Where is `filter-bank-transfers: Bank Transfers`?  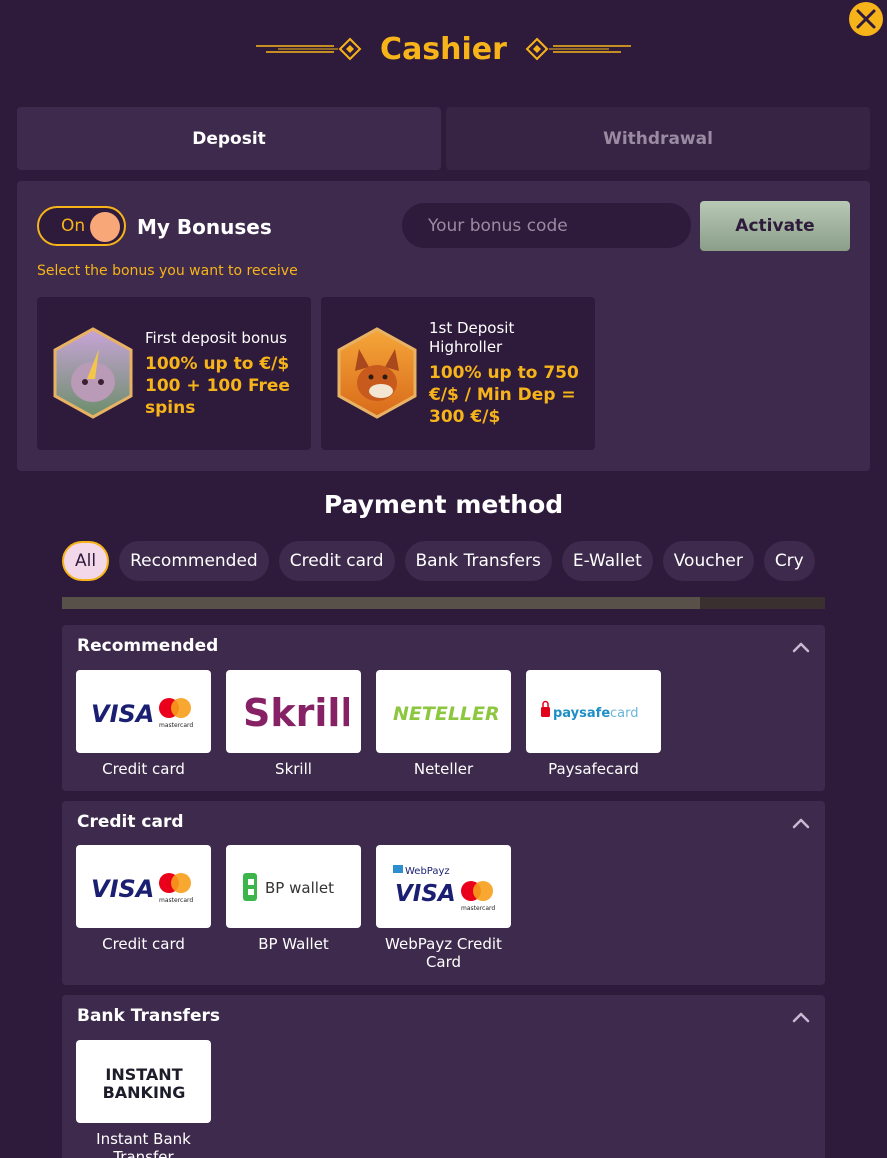
filter-bank-transfers: Bank Transfers is located at coordinates (478, 561).